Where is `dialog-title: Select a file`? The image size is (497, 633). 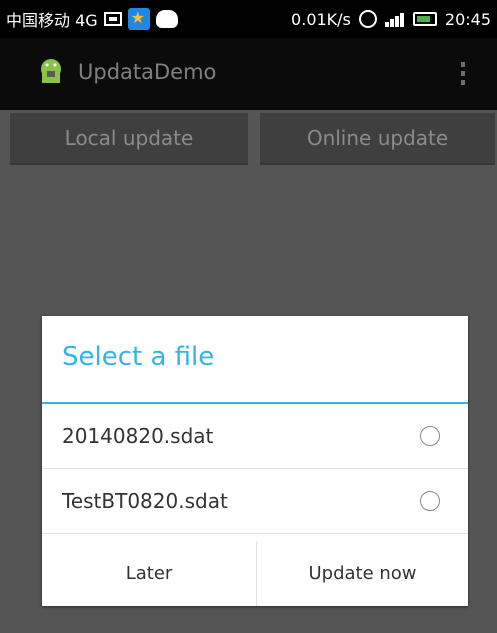 dialog-title: Select a file is located at coordinates (138, 357).